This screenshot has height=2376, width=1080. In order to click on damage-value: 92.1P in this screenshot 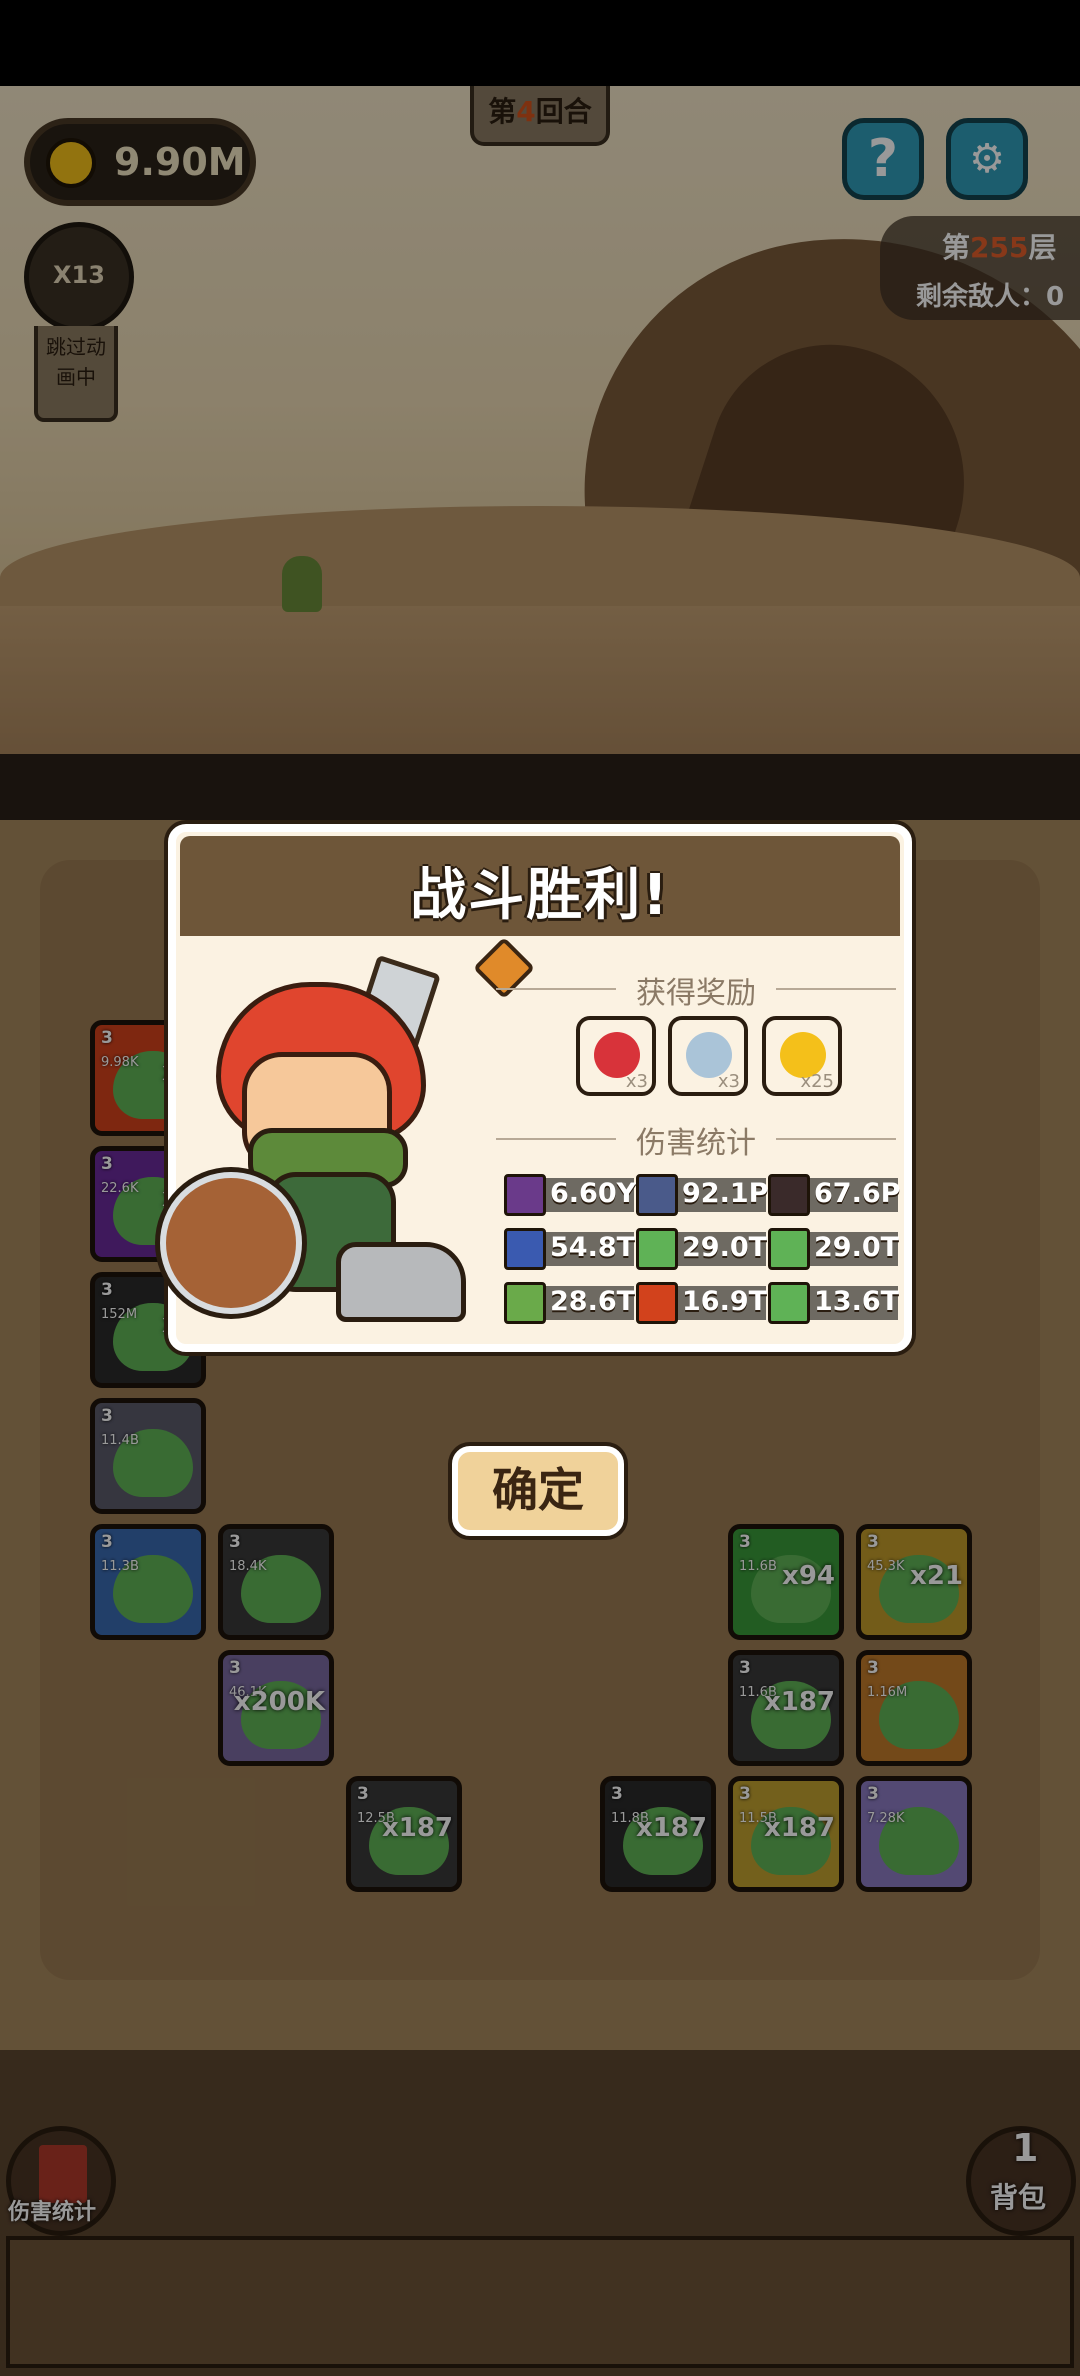, I will do `click(725, 1193)`.